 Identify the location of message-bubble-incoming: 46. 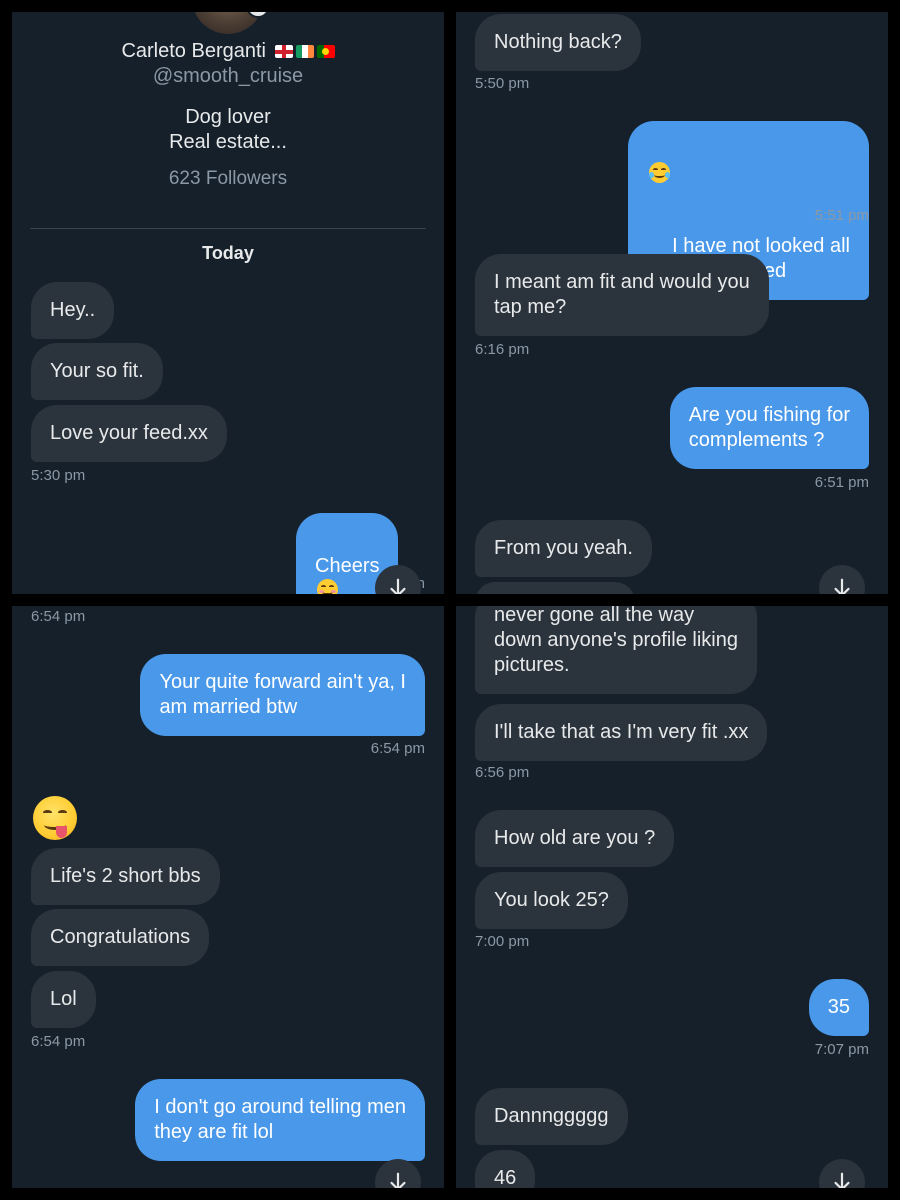
(505, 1169).